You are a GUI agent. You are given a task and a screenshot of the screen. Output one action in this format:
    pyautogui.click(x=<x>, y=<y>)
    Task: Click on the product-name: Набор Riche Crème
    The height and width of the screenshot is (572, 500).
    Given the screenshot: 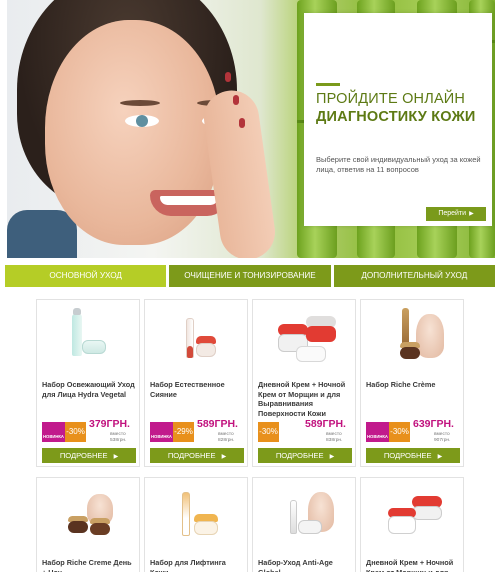 What is the action you would take?
    pyautogui.click(x=401, y=384)
    